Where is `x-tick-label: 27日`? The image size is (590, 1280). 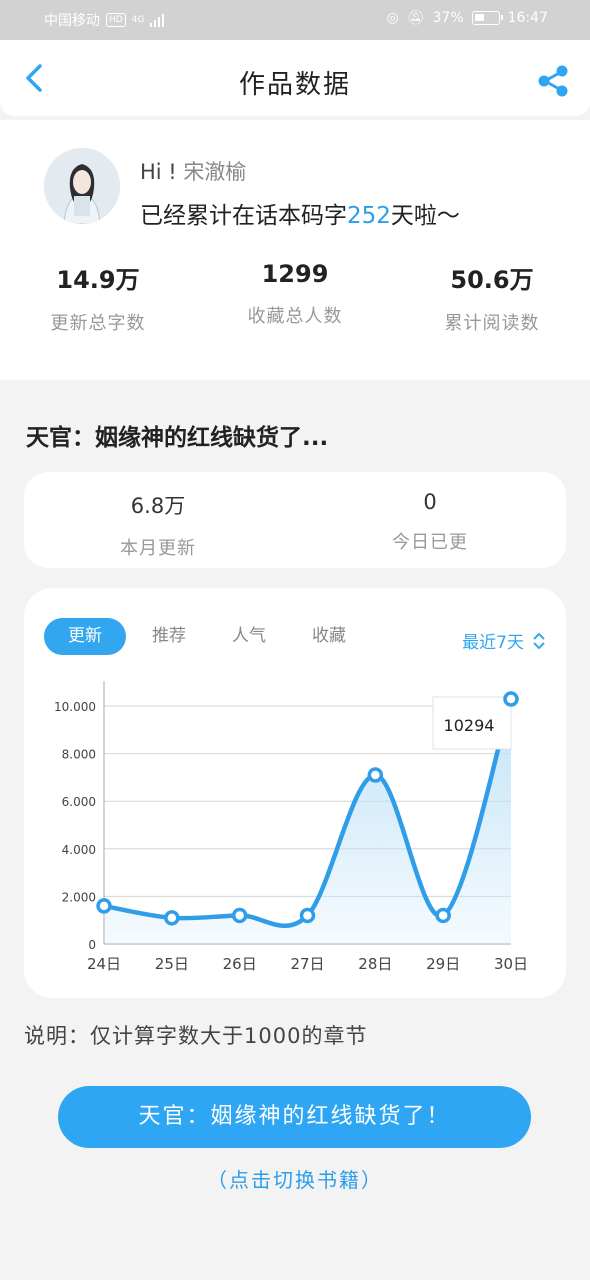
x-tick-label: 27日 is located at coordinates (307, 964).